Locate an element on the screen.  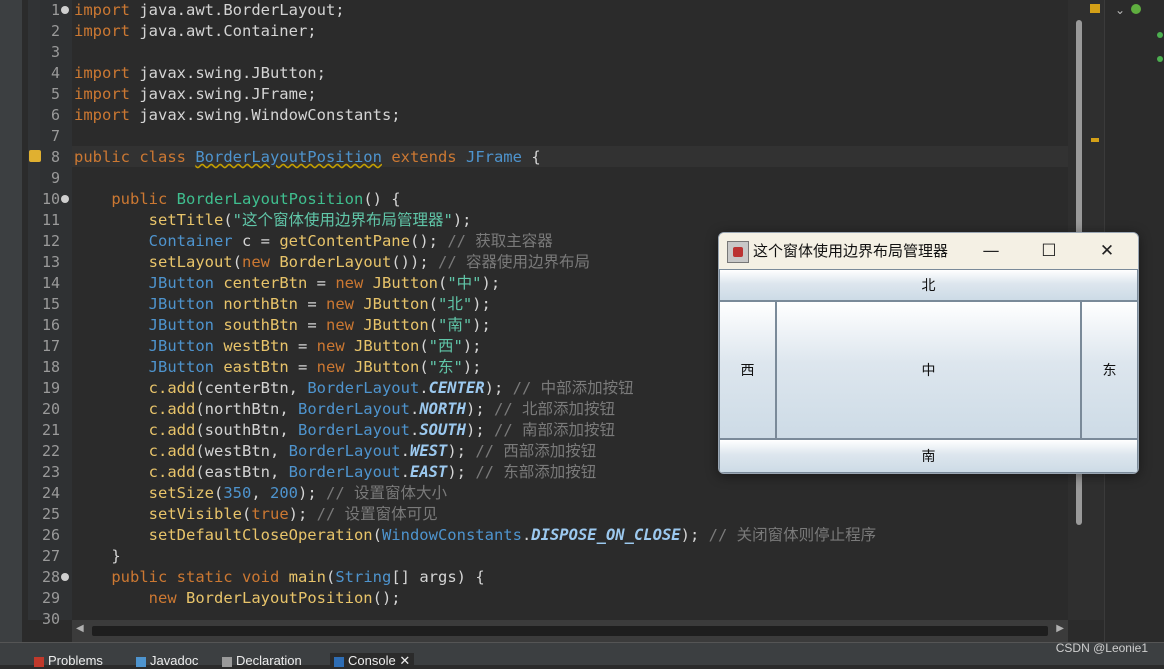
code-line: import javax.swing.WindowConstants; is located at coordinates (237, 115).